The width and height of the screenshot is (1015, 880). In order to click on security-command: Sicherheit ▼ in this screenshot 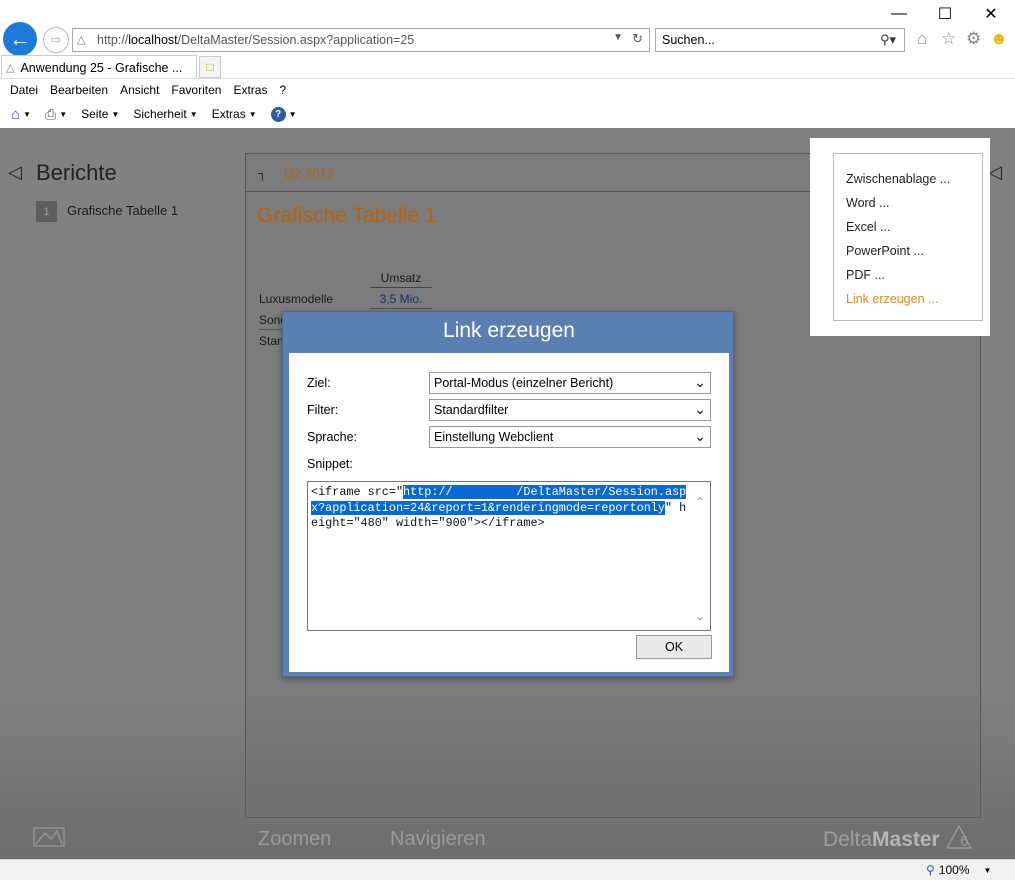, I will do `click(165, 114)`.